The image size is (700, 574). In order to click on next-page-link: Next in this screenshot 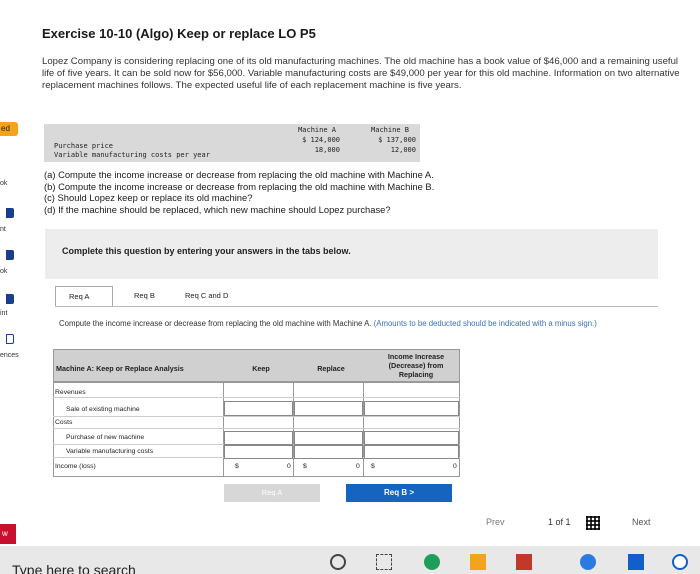, I will do `click(641, 522)`.